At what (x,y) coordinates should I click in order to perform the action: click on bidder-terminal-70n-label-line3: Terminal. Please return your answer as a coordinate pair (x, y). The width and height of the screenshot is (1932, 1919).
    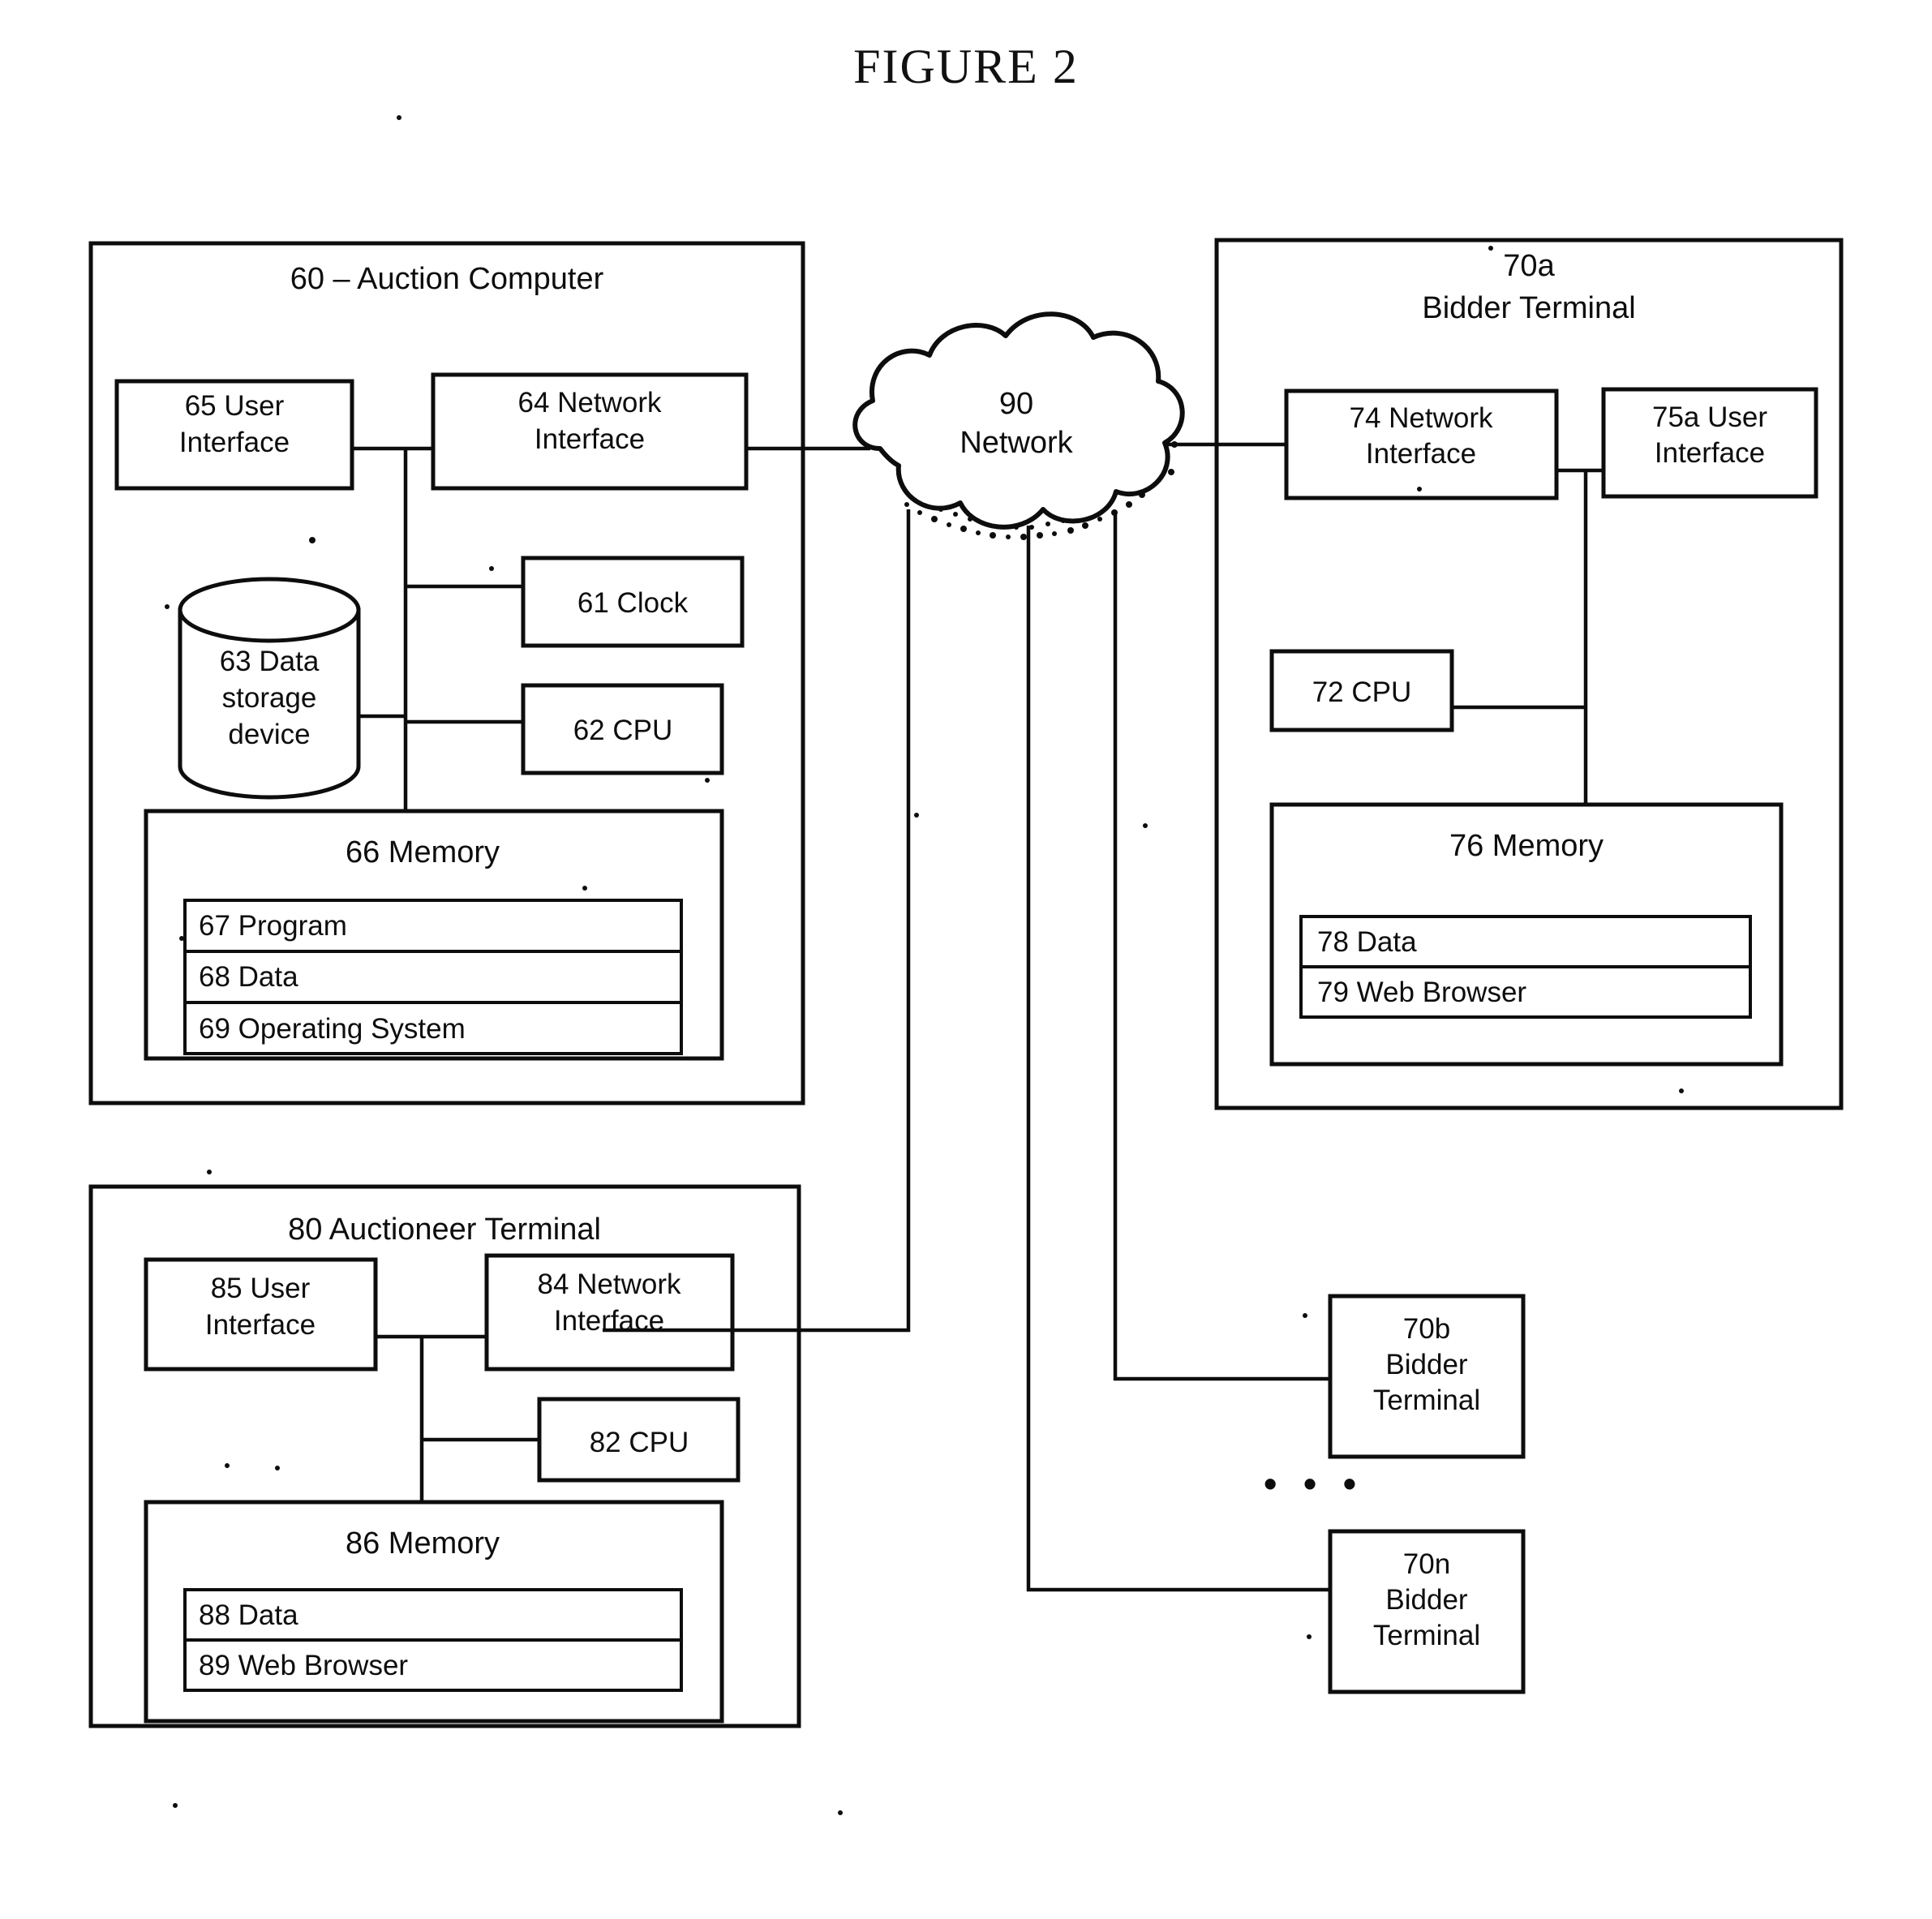
    Looking at the image, I should click on (1426, 1635).